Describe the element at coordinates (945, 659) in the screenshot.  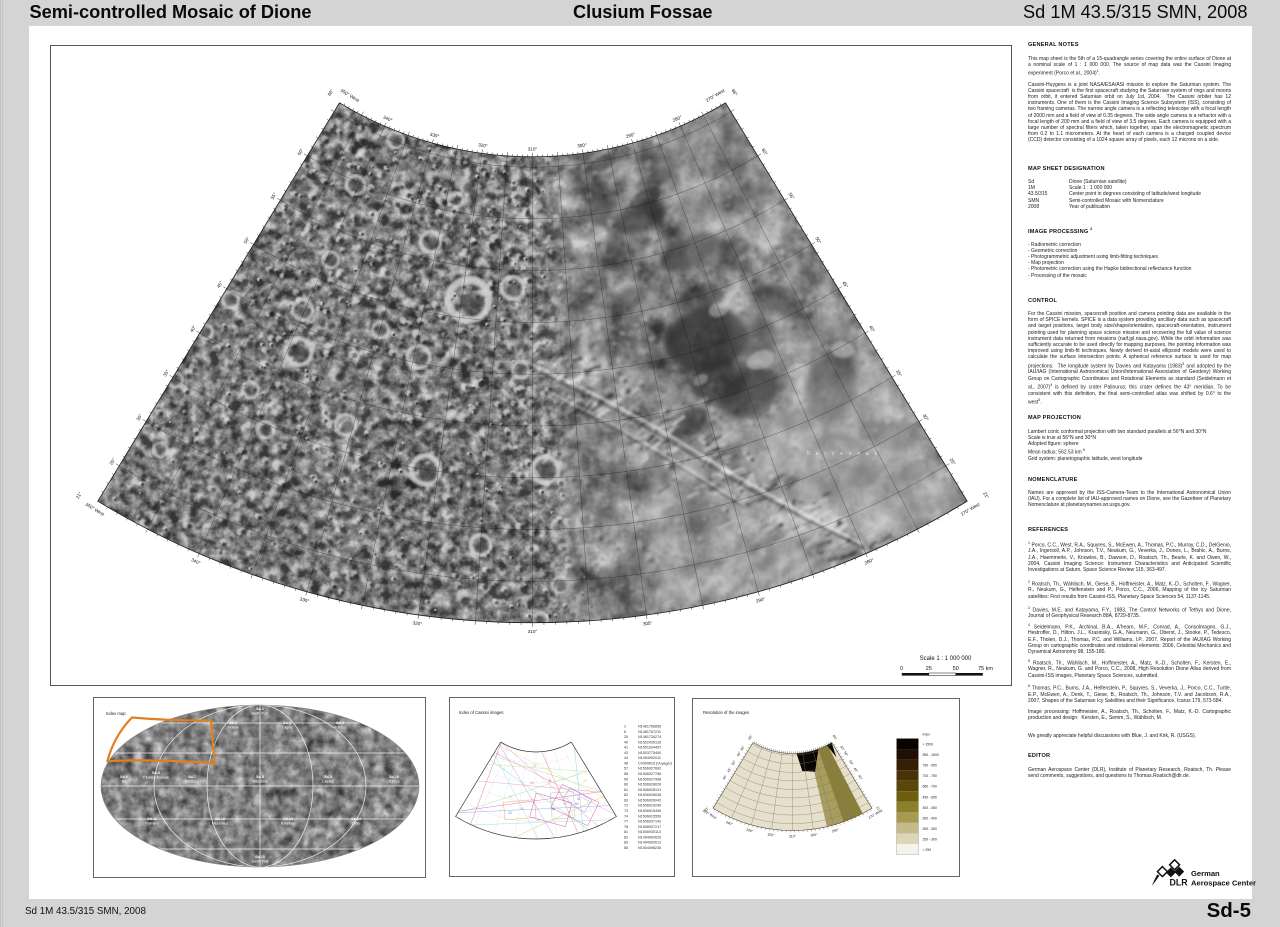
I see `svg-text: Scale 1 : 1 000 000` at that location.